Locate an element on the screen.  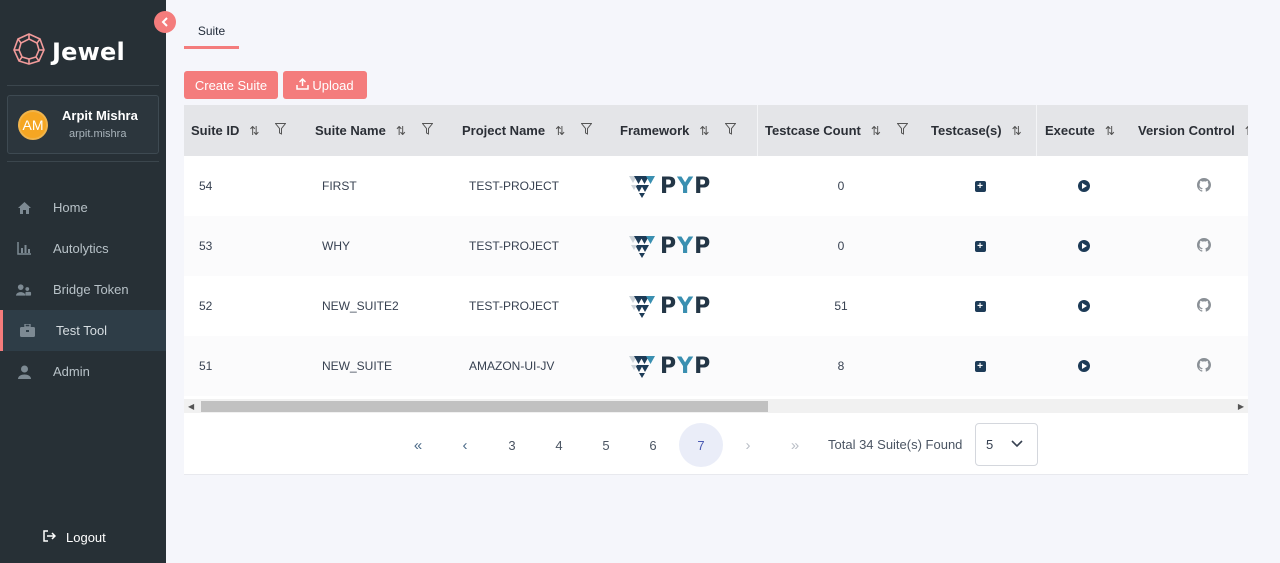
column-label: Execute is located at coordinates (1070, 130).